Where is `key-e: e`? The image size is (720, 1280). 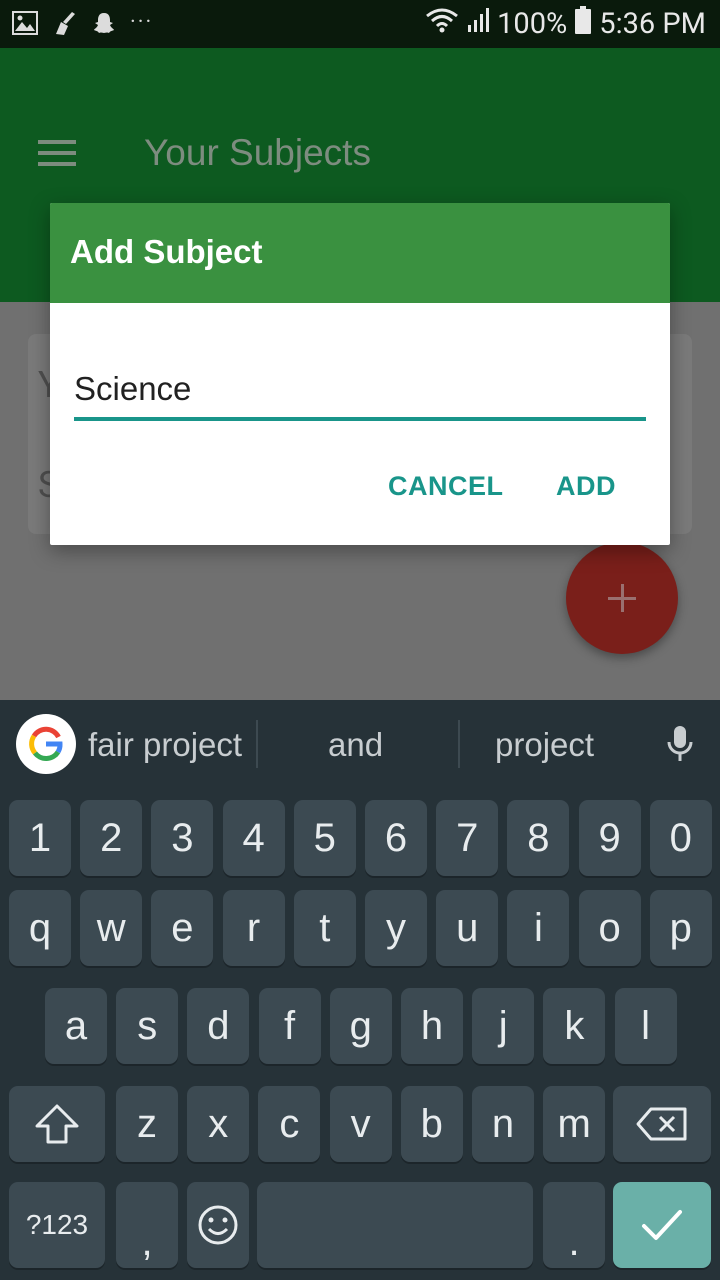
key-e: e is located at coordinates (182, 928).